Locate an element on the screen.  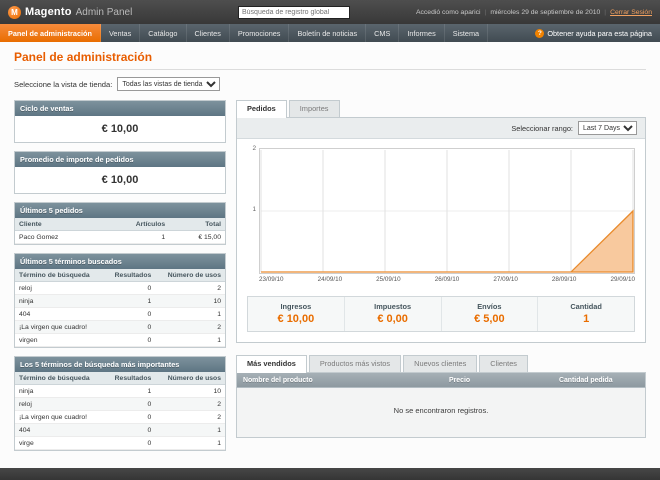
global-search is located at coordinates (294, 12).